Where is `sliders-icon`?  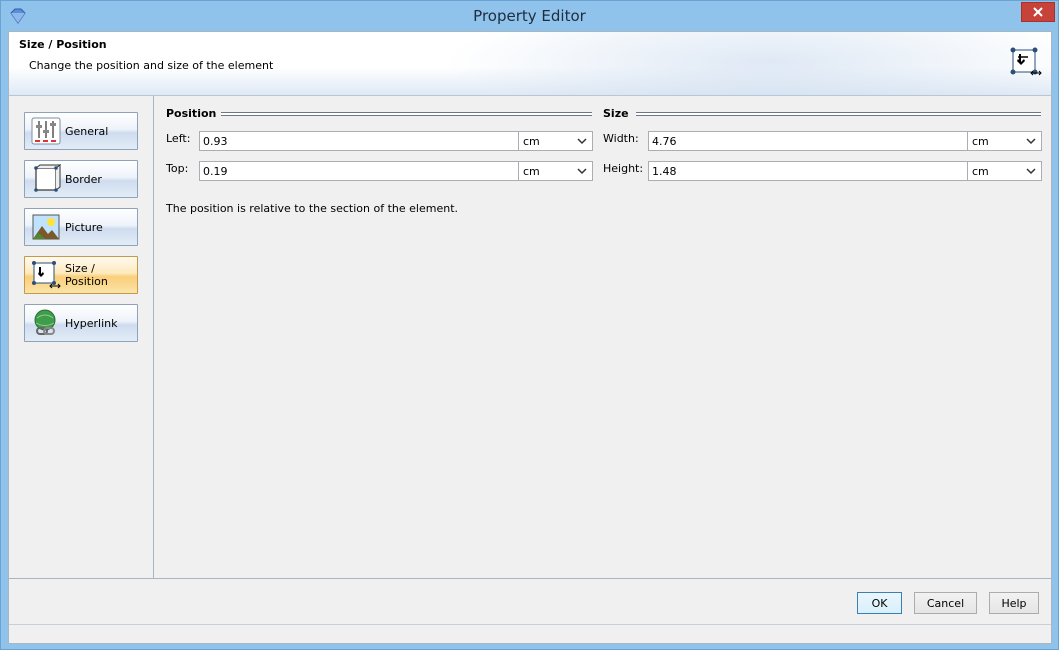 sliders-icon is located at coordinates (46, 131).